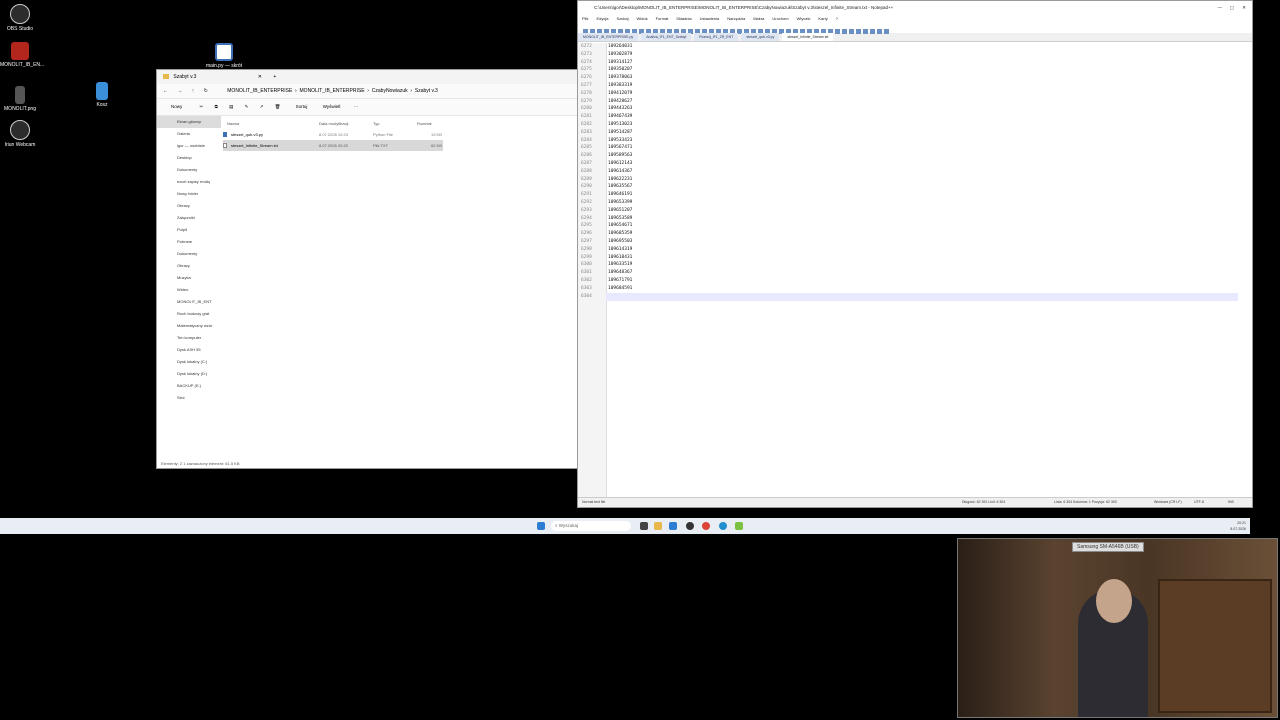 This screenshot has height=720, width=1280. I want to click on share-icon: ↗, so click(262, 106).